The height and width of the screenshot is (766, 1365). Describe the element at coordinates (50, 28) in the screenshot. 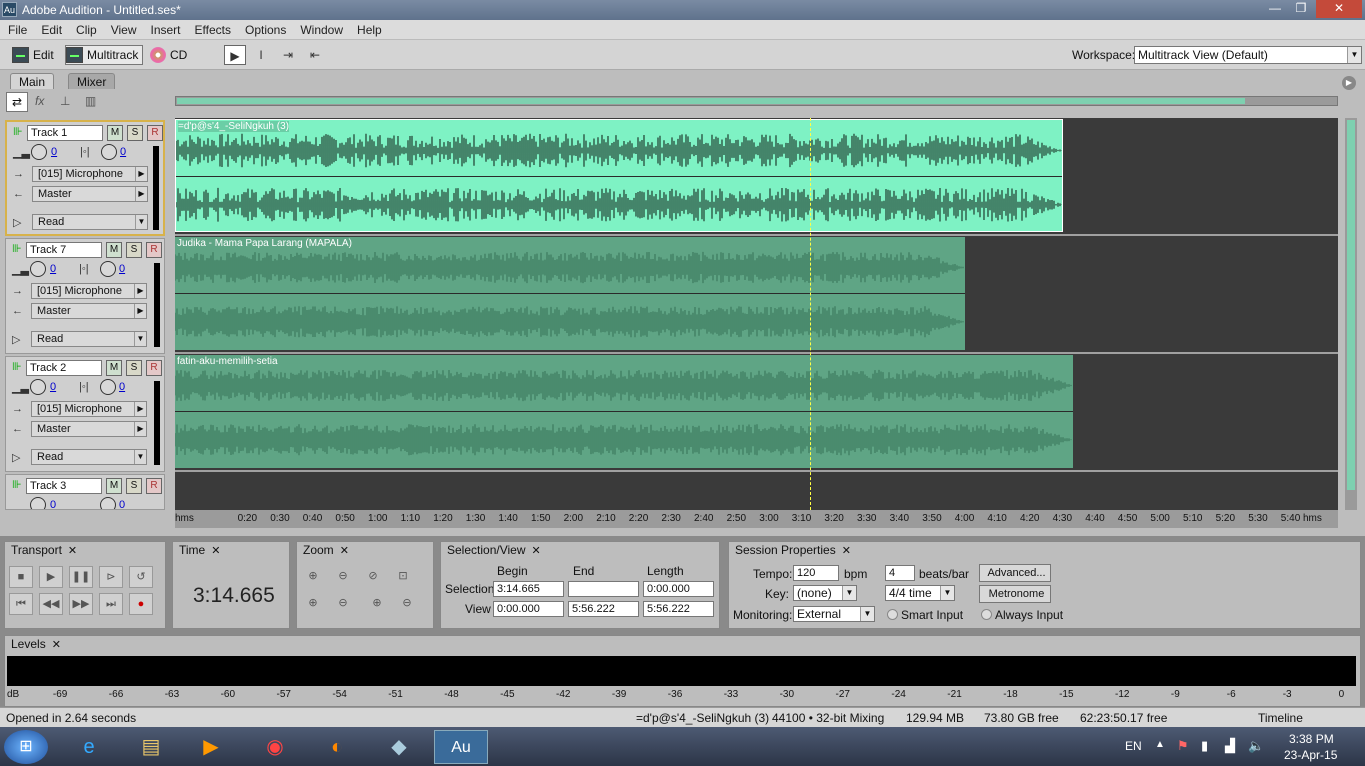

I see `menu-edit: Edit` at that location.